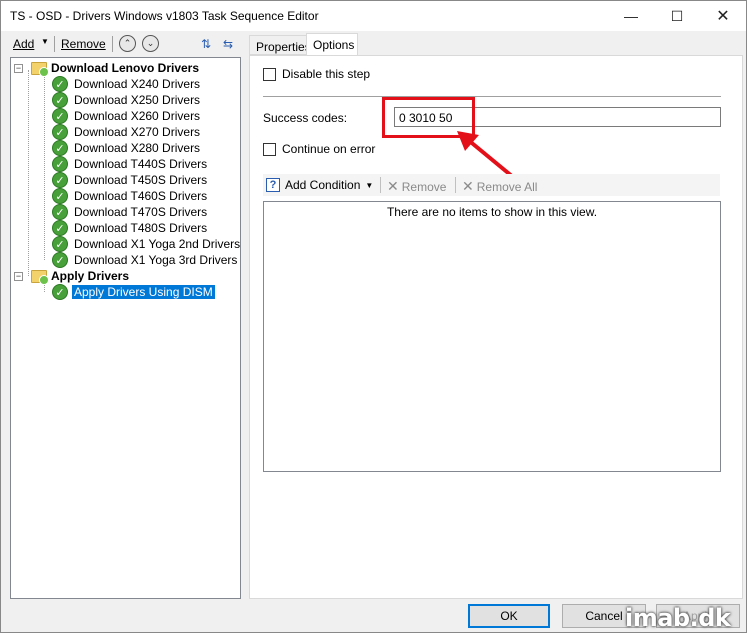  What do you see at coordinates (280, 45) in the screenshot?
I see `tab-properties: Properties` at bounding box center [280, 45].